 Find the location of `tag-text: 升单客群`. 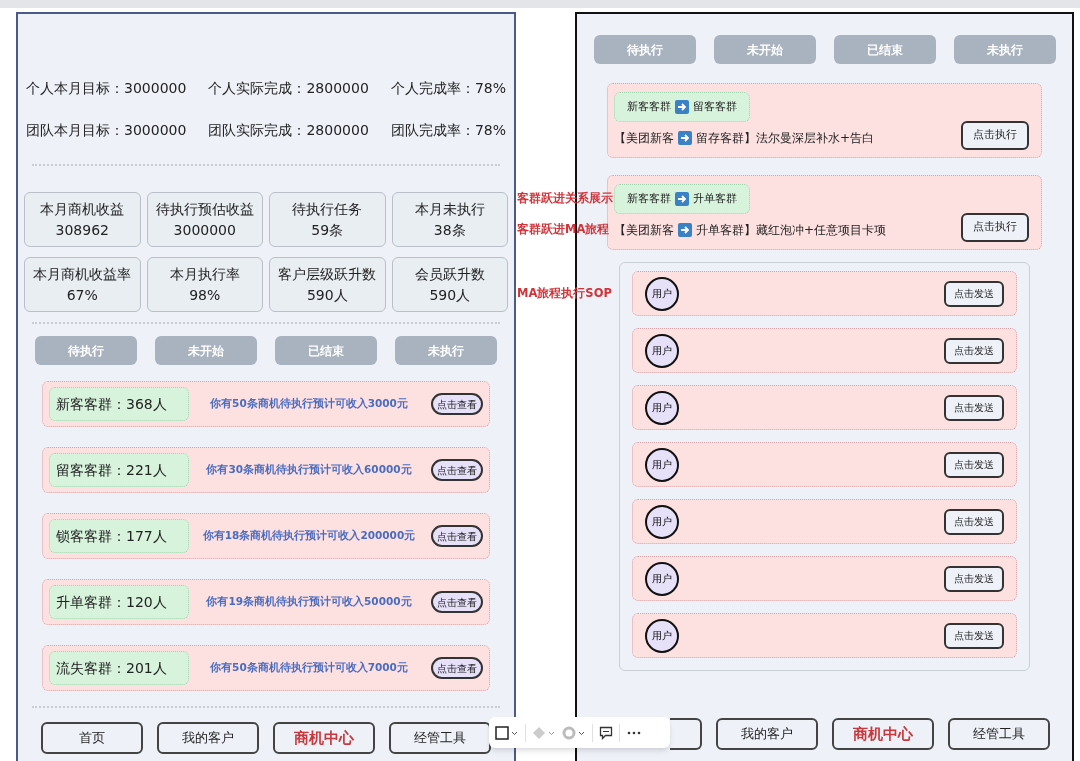

tag-text: 升单客群 is located at coordinates (715, 198).